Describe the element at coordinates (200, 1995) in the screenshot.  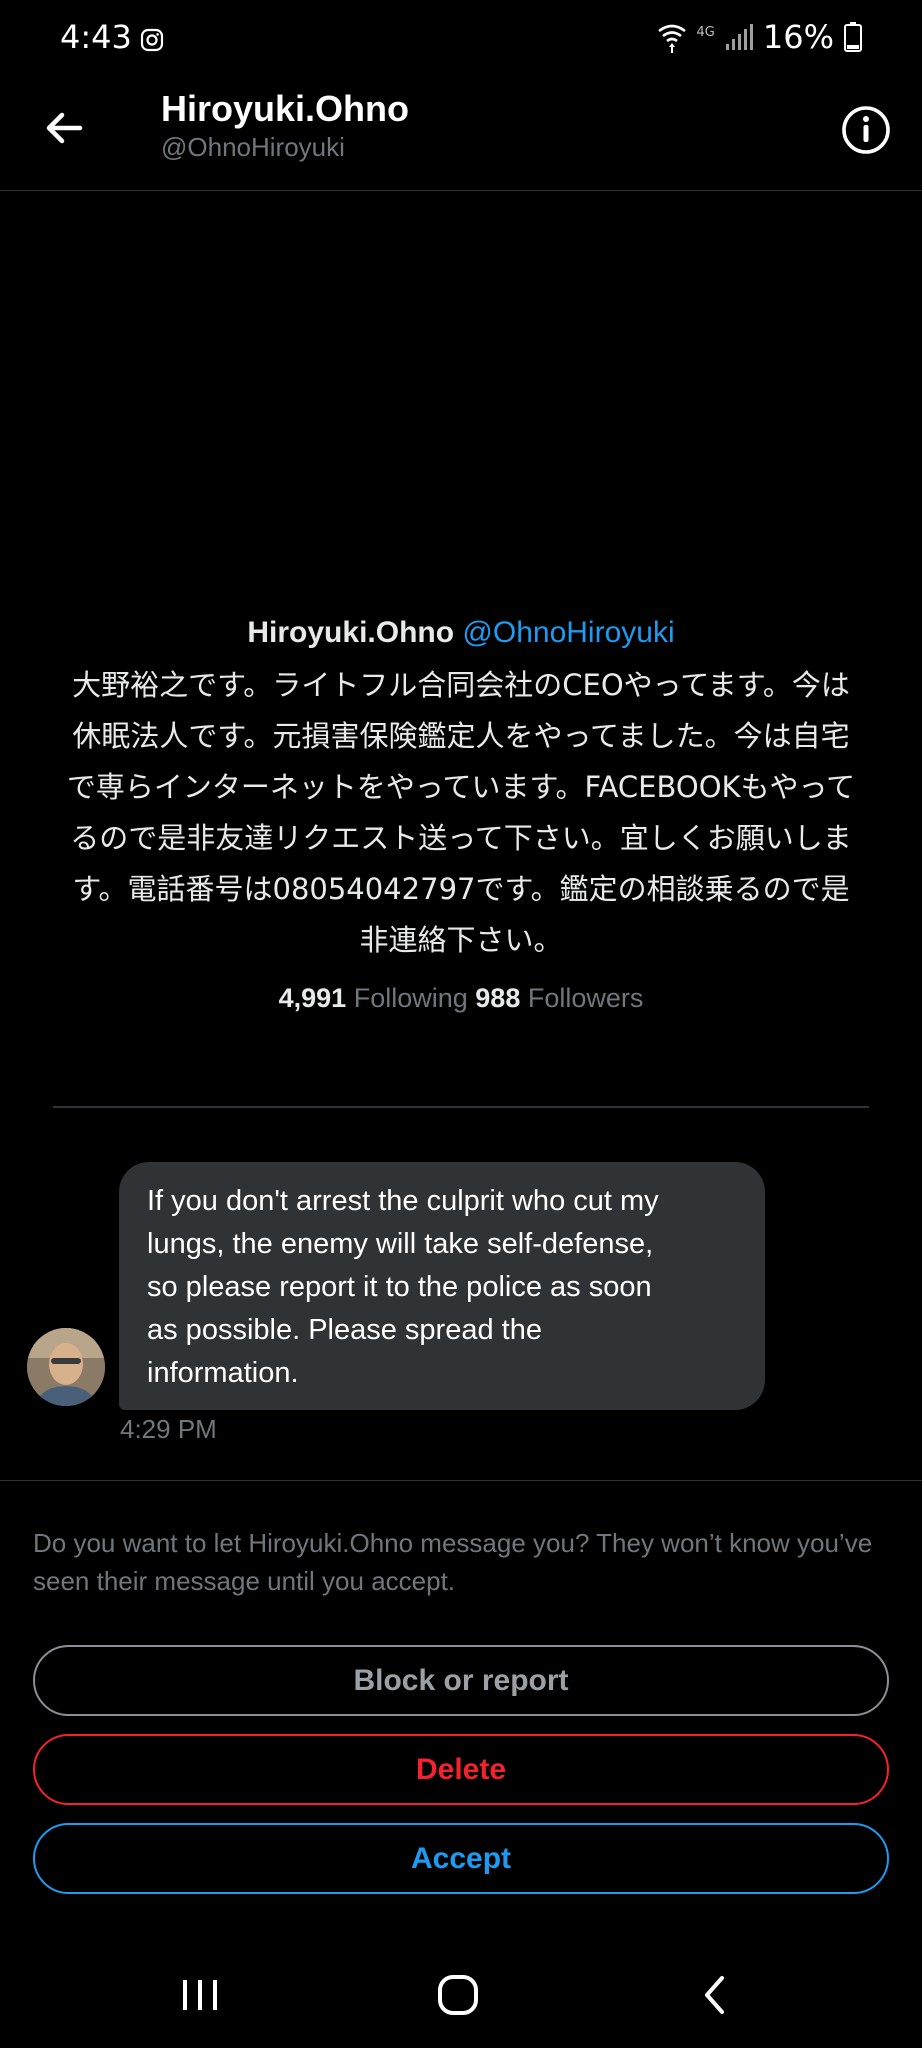
I see `recent-apps-icon` at that location.